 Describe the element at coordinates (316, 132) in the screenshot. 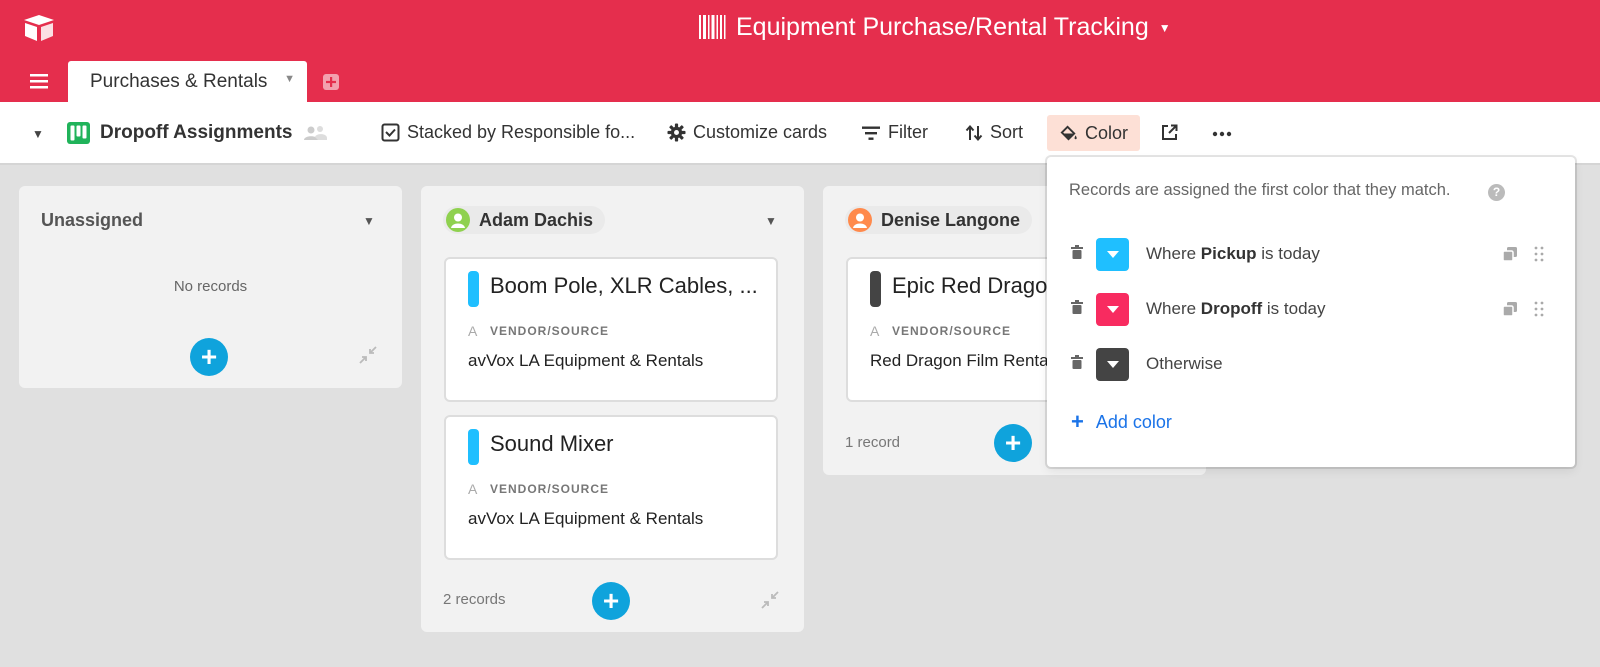

I see `collaborators-icon` at that location.